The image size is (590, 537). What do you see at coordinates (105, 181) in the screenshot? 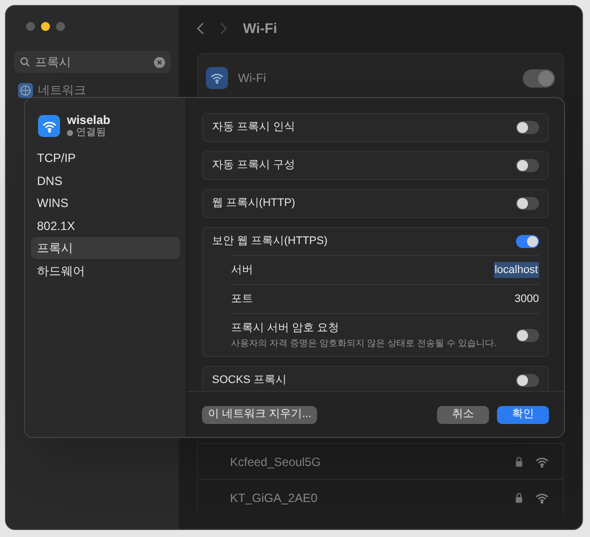
I see `sidebar-tab: DNS` at bounding box center [105, 181].